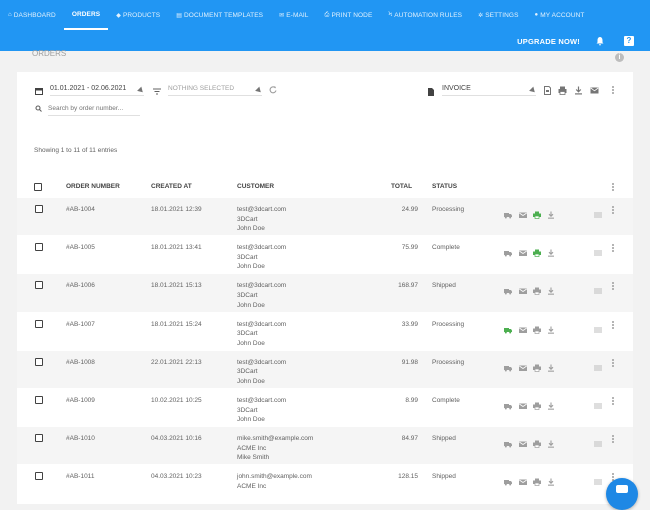 The image size is (650, 510). Describe the element at coordinates (80, 248) in the screenshot. I see `order-number: #AB-1005` at that location.